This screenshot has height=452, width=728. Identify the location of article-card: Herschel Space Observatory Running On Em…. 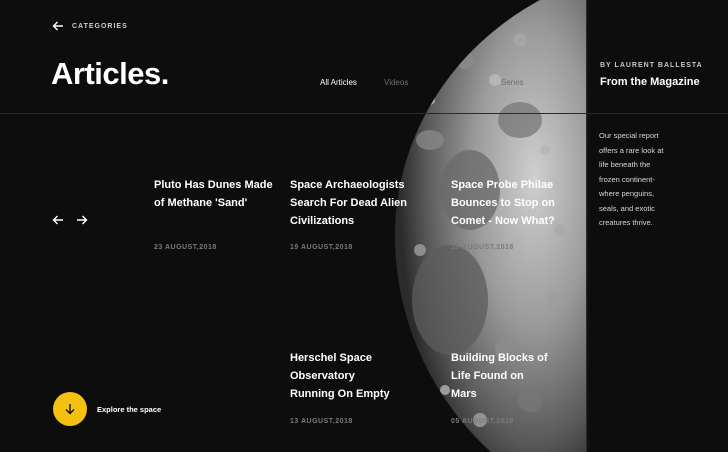
(340, 387).